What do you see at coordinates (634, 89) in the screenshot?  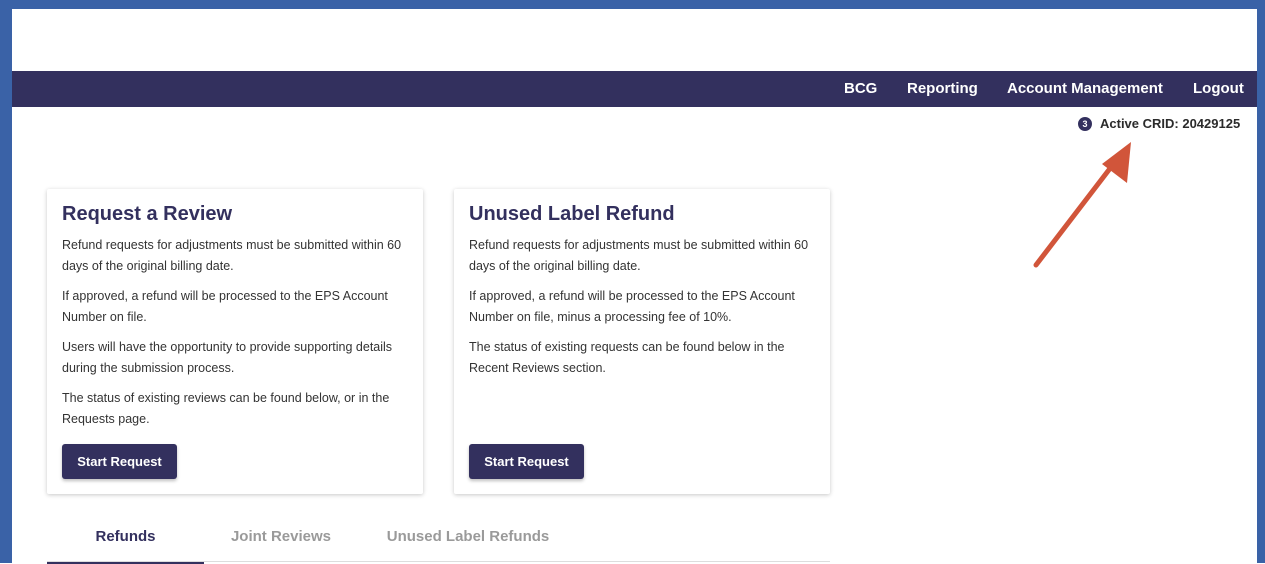 I see `top-navbar: BCG Reporting Account Management Logout` at bounding box center [634, 89].